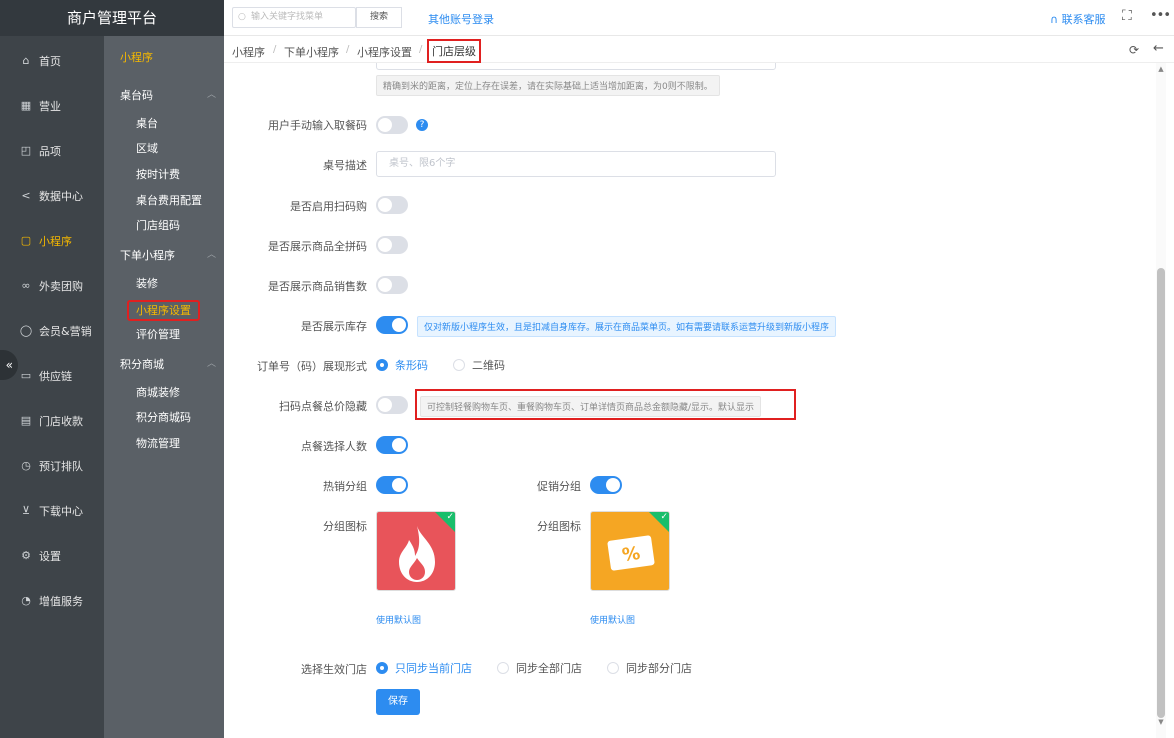  What do you see at coordinates (334, 446) in the screenshot?
I see `people-label: 点餐选择人数` at bounding box center [334, 446].